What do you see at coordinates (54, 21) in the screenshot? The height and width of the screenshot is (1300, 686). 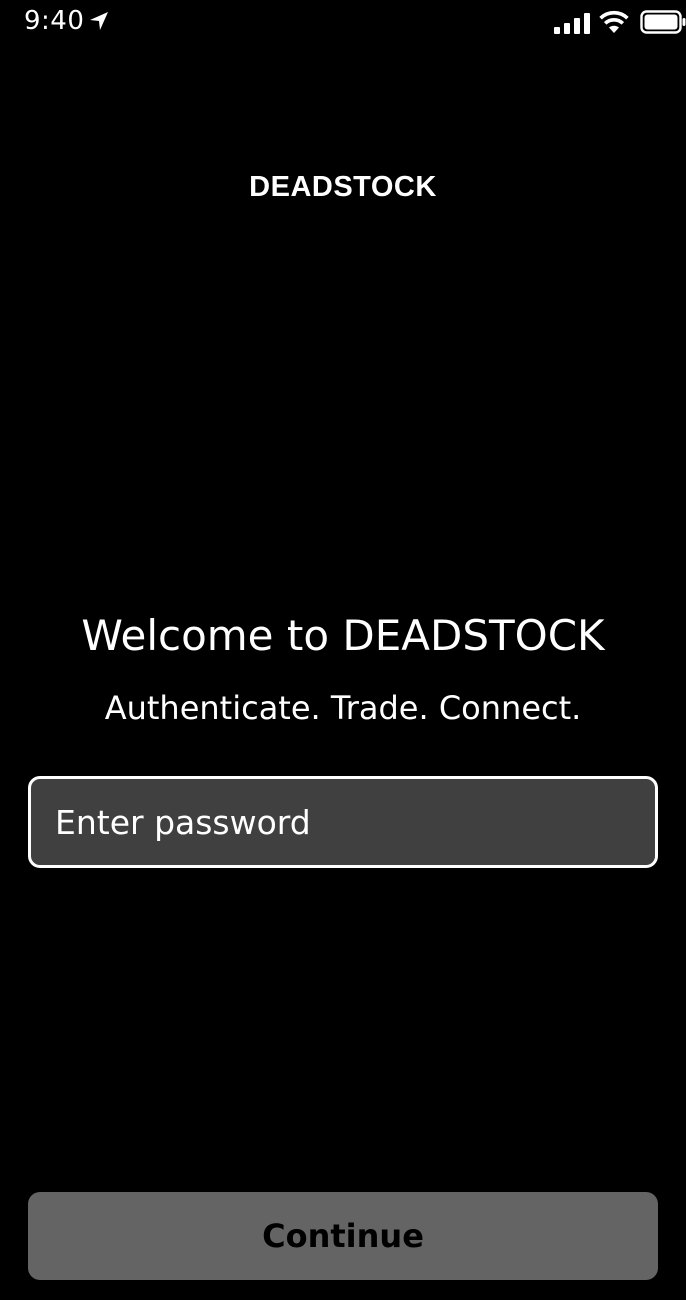 I see `status-time: 9:40` at bounding box center [54, 21].